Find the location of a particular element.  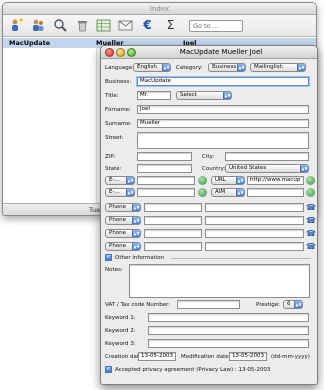

keyword2-field is located at coordinates (228, 330).